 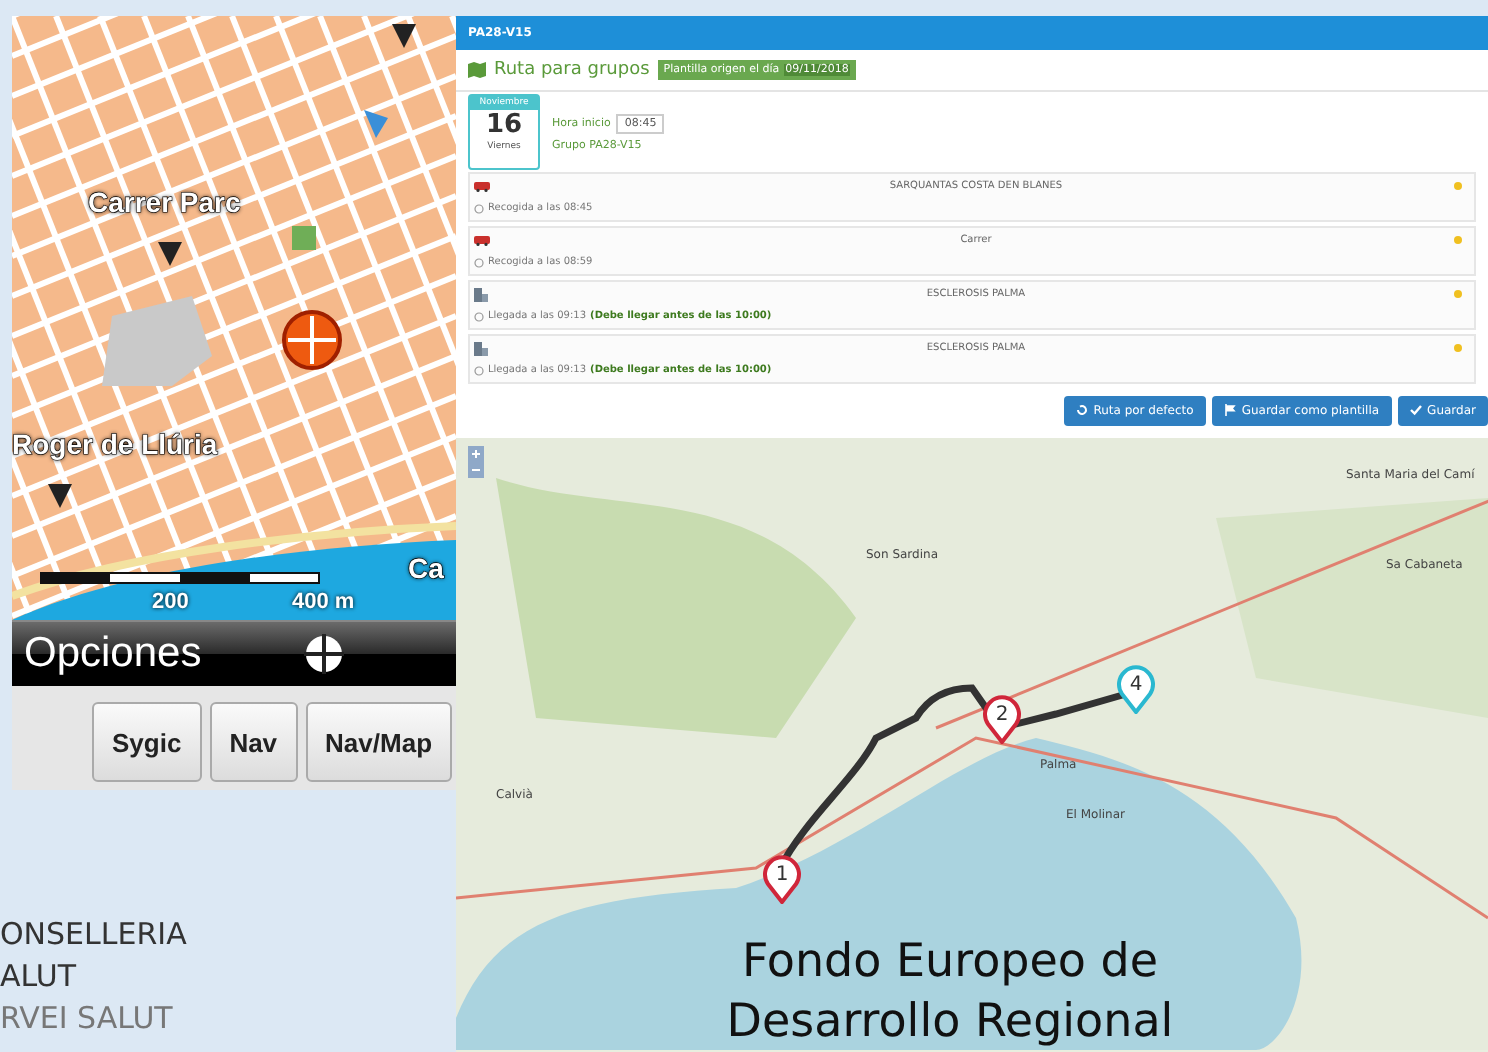 What do you see at coordinates (426, 568) in the screenshot?
I see `street-label: Ca` at bounding box center [426, 568].